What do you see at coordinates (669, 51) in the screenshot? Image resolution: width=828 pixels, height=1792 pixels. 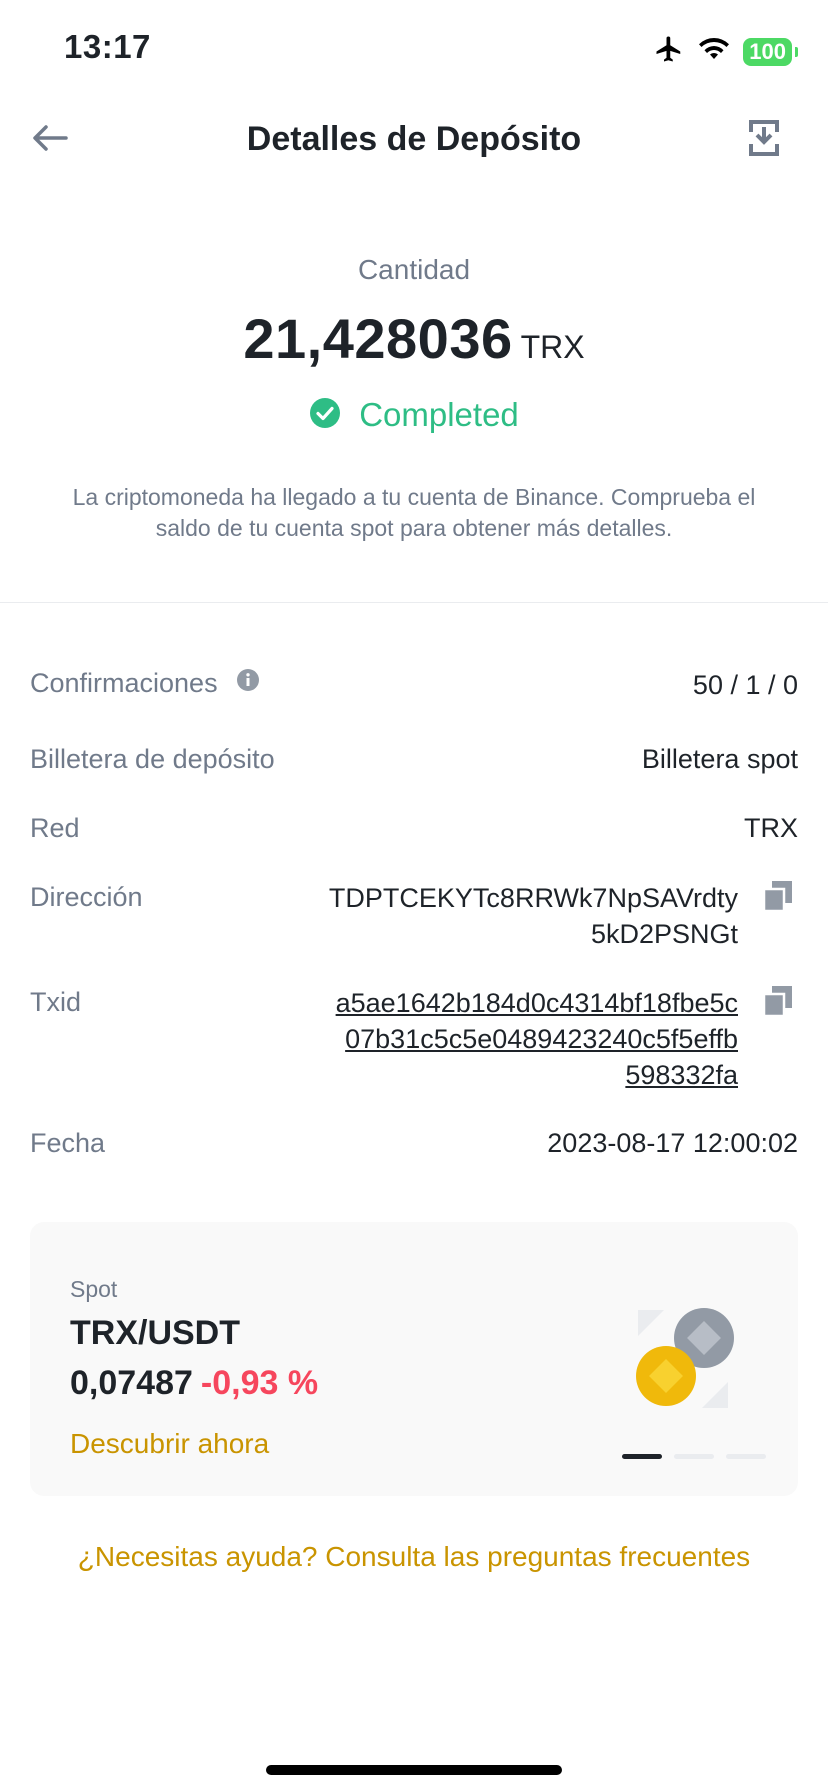 I see `airplane-icon` at bounding box center [669, 51].